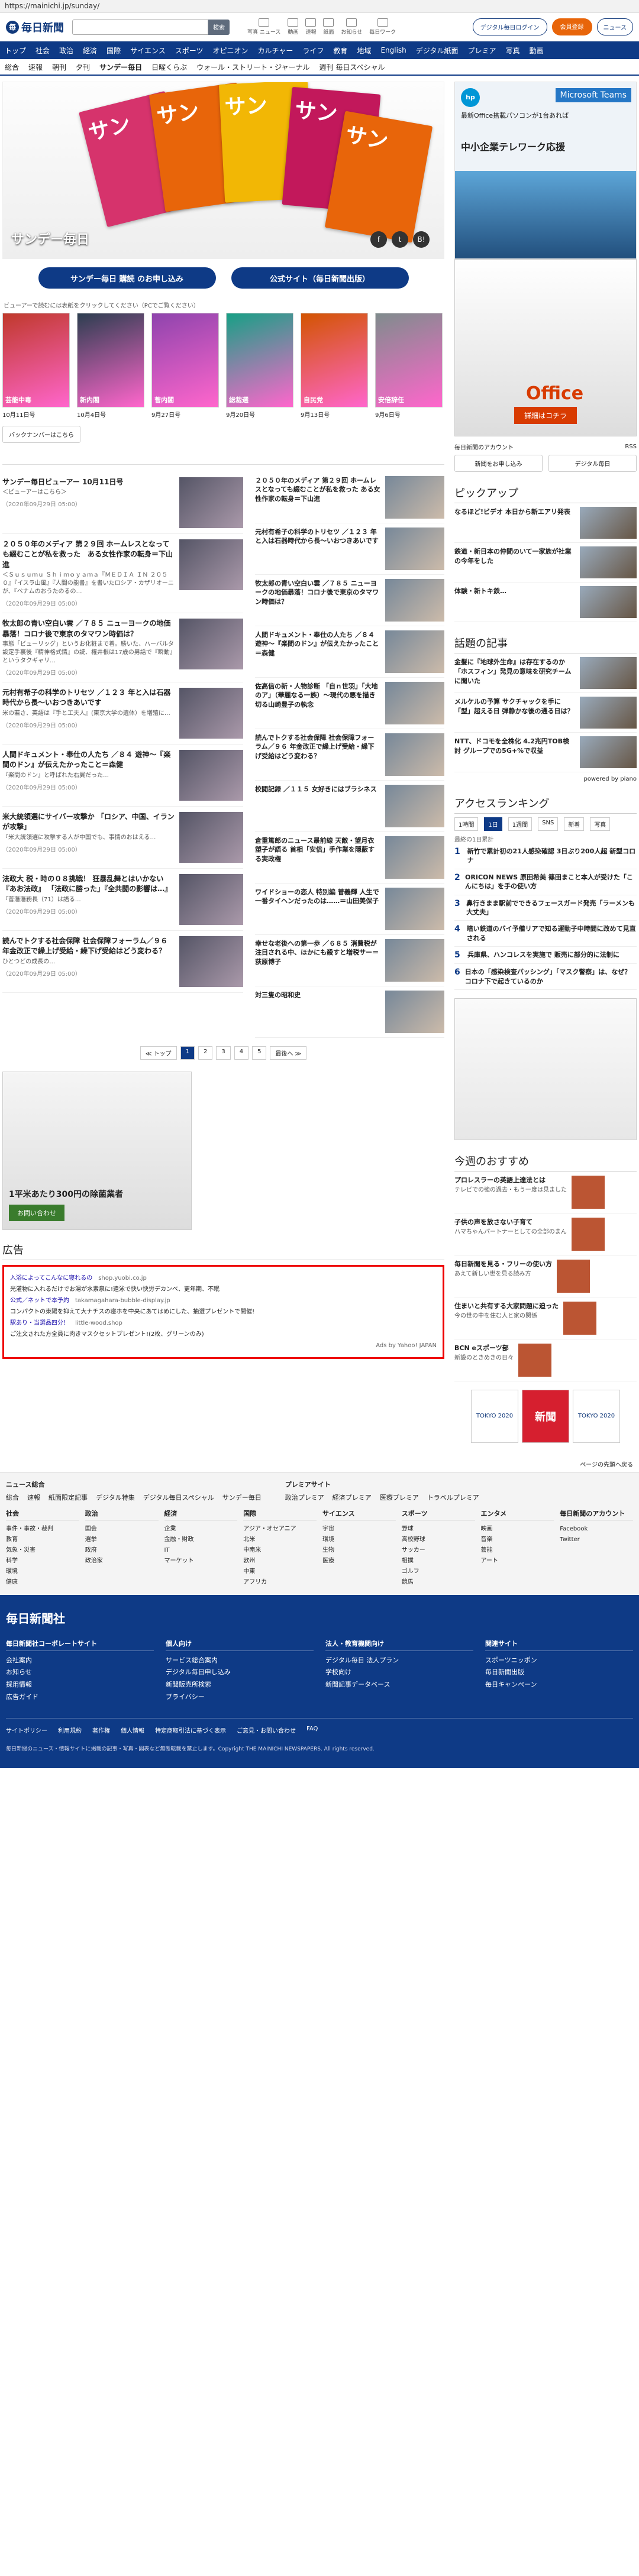  What do you see at coordinates (614, 27) in the screenshot?
I see `news-button: ニュース` at bounding box center [614, 27].